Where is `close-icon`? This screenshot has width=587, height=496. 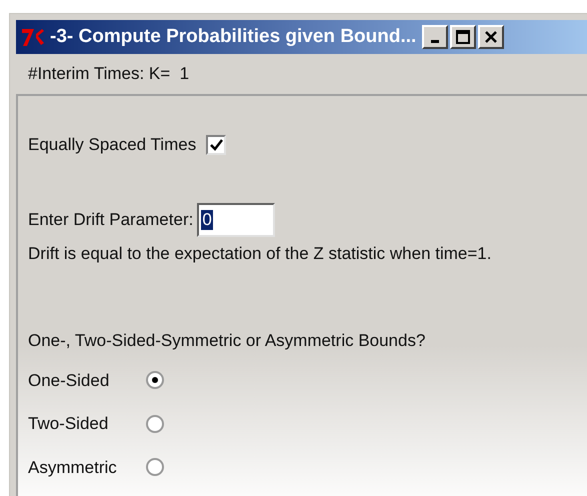
close-icon is located at coordinates (491, 37).